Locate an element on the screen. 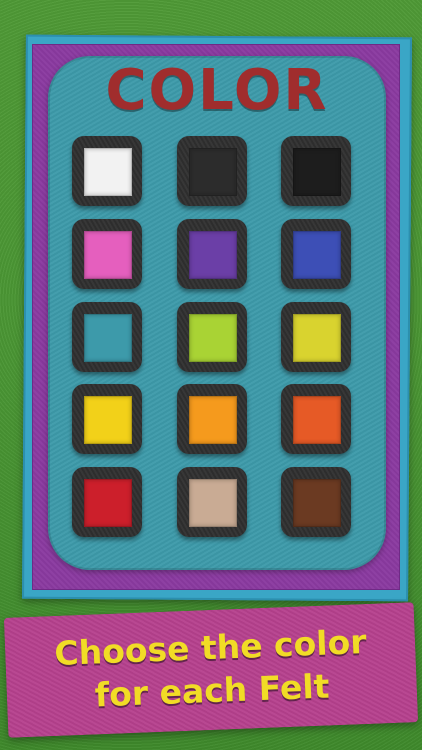 The height and width of the screenshot is (750, 422). color-swatch-r1-c2 is located at coordinates (212, 171).